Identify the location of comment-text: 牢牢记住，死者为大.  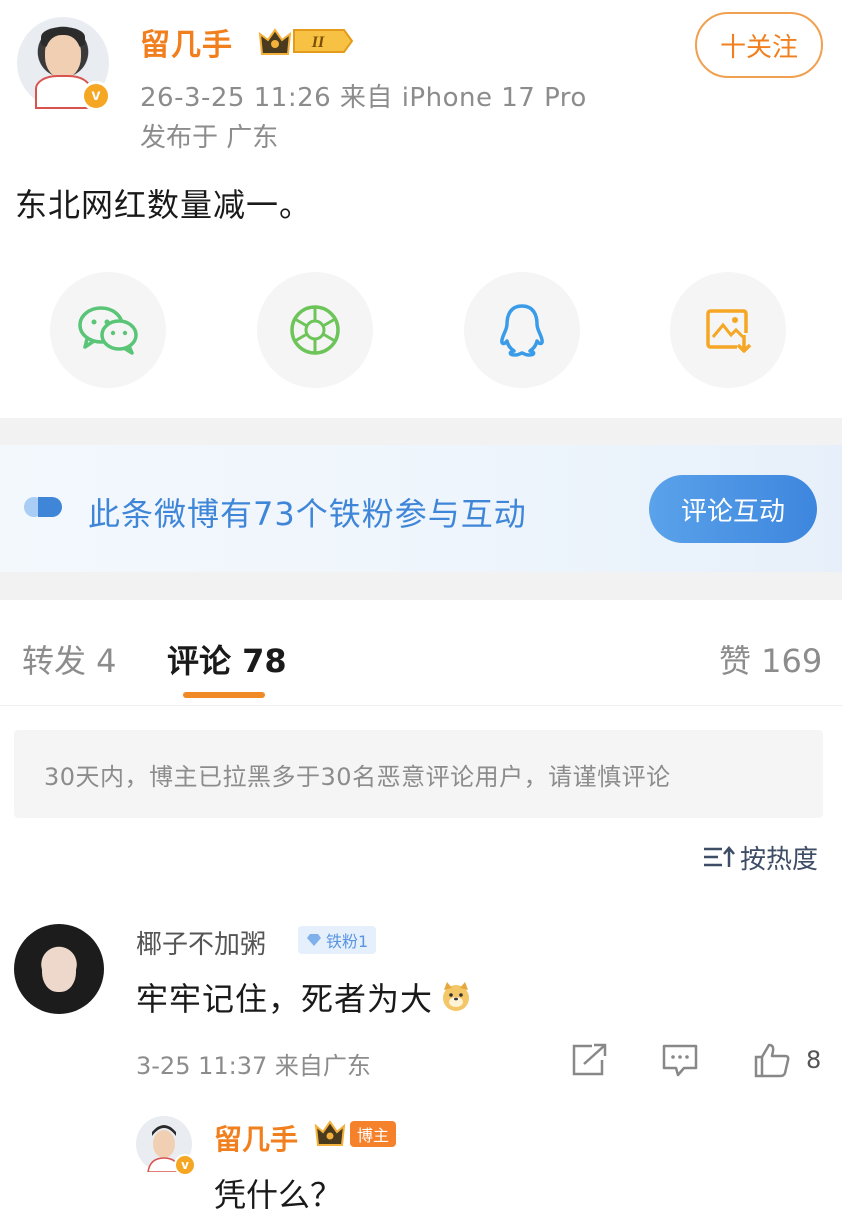
(304, 997).